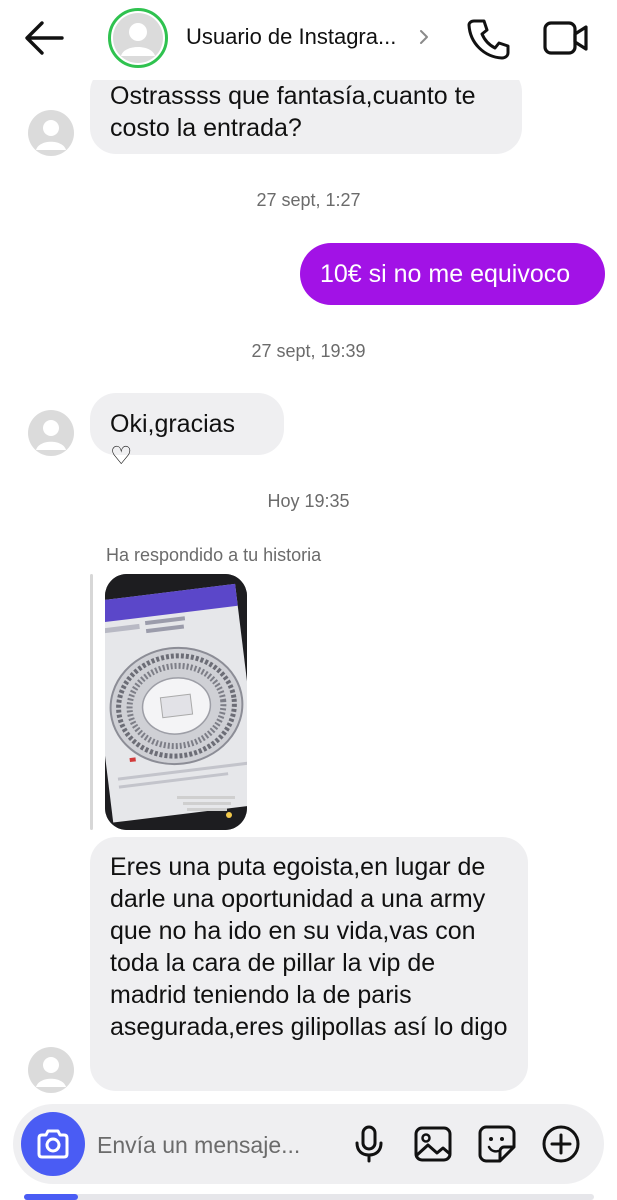 This screenshot has width=617, height=1200. I want to click on arrow-left-icon, so click(44, 38).